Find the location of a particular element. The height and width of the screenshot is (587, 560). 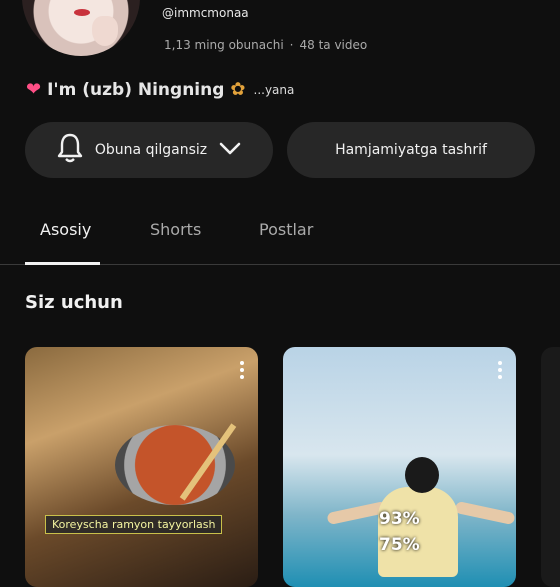

channel-stats: 1,13 ming obunachi · 48 ta video is located at coordinates (265, 45).